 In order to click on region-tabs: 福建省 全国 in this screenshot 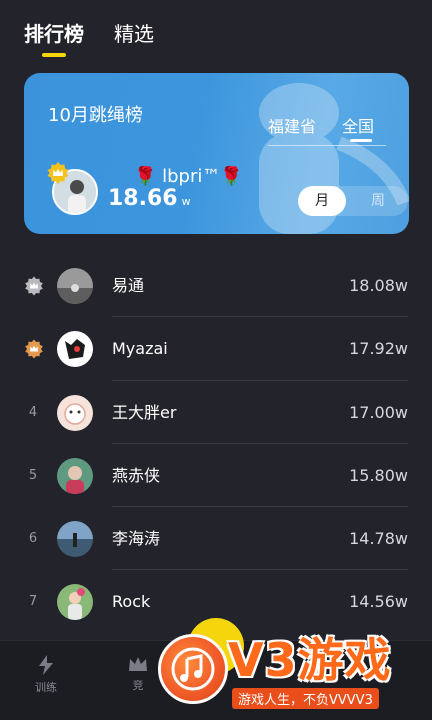, I will do `click(321, 127)`.